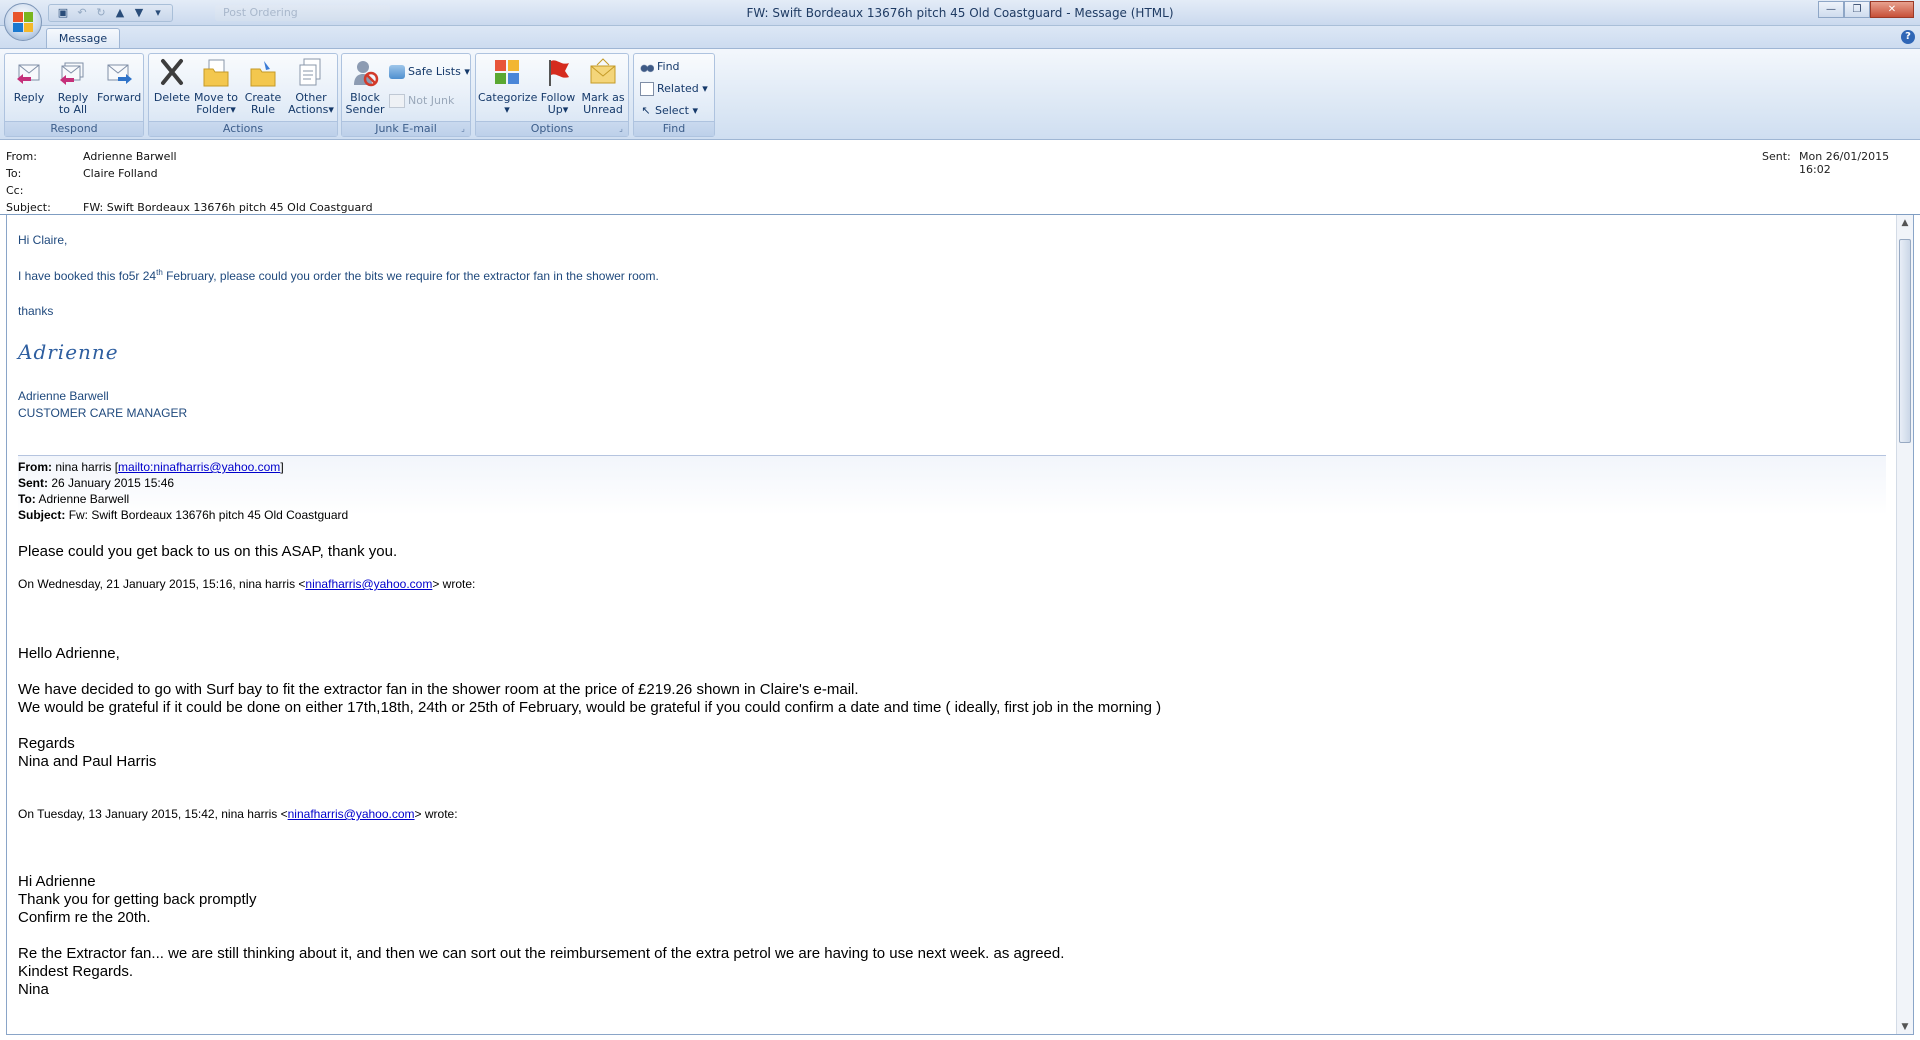 The height and width of the screenshot is (1040, 1920). What do you see at coordinates (1831, 9) in the screenshot?
I see `minimize-button: —` at bounding box center [1831, 9].